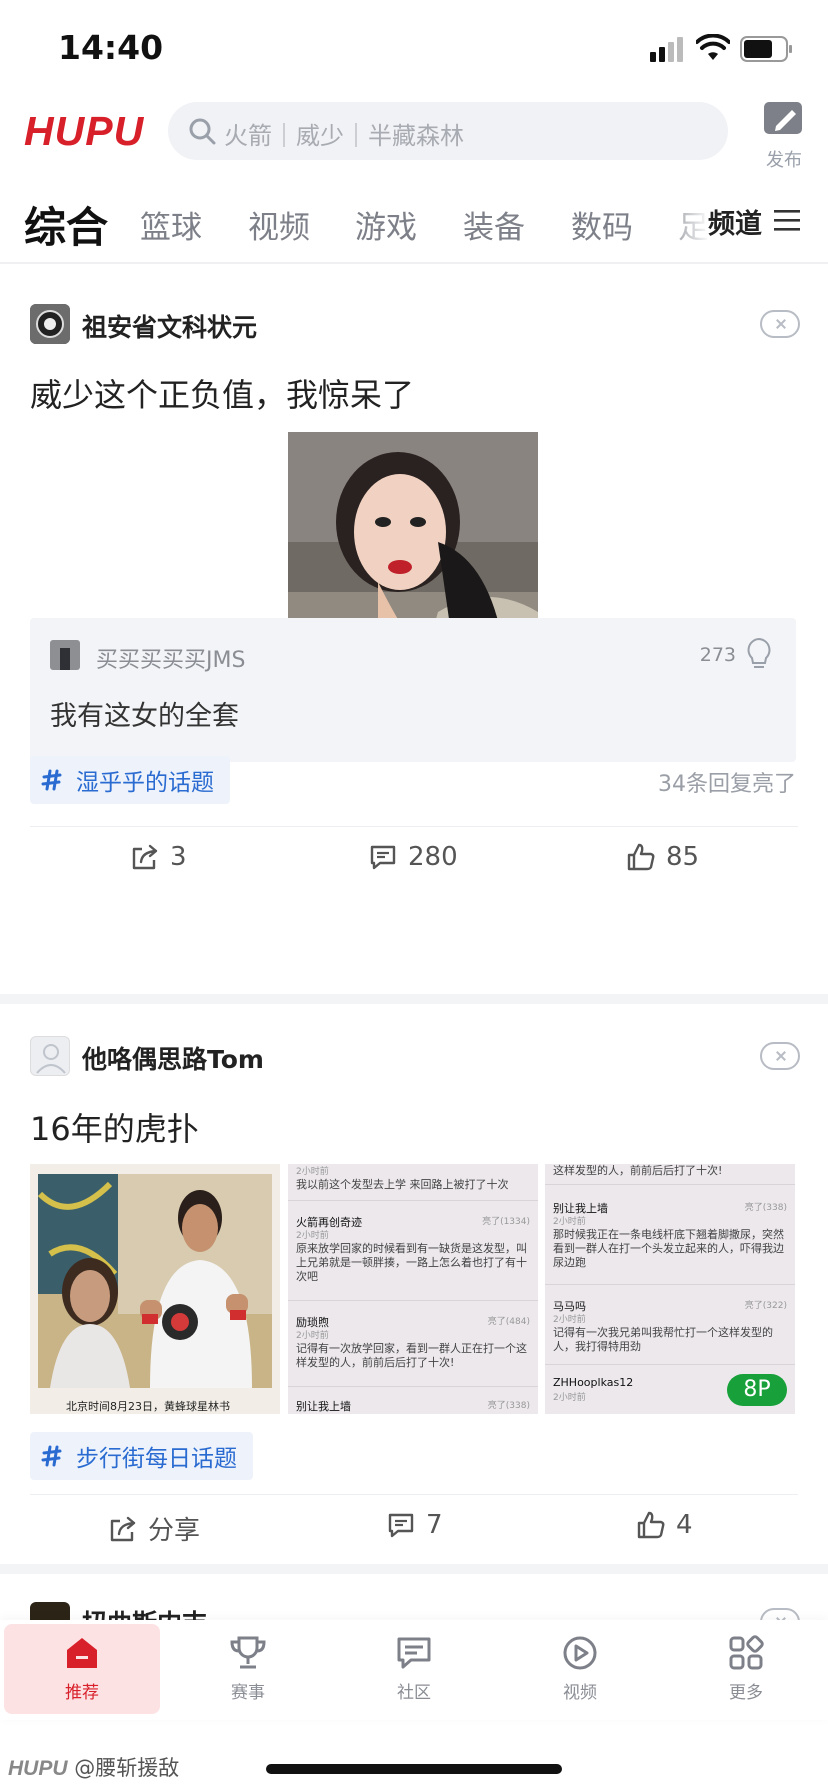 This screenshot has height=1792, width=828. What do you see at coordinates (759, 654) in the screenshot?
I see `lightbulb-icon` at bounding box center [759, 654].